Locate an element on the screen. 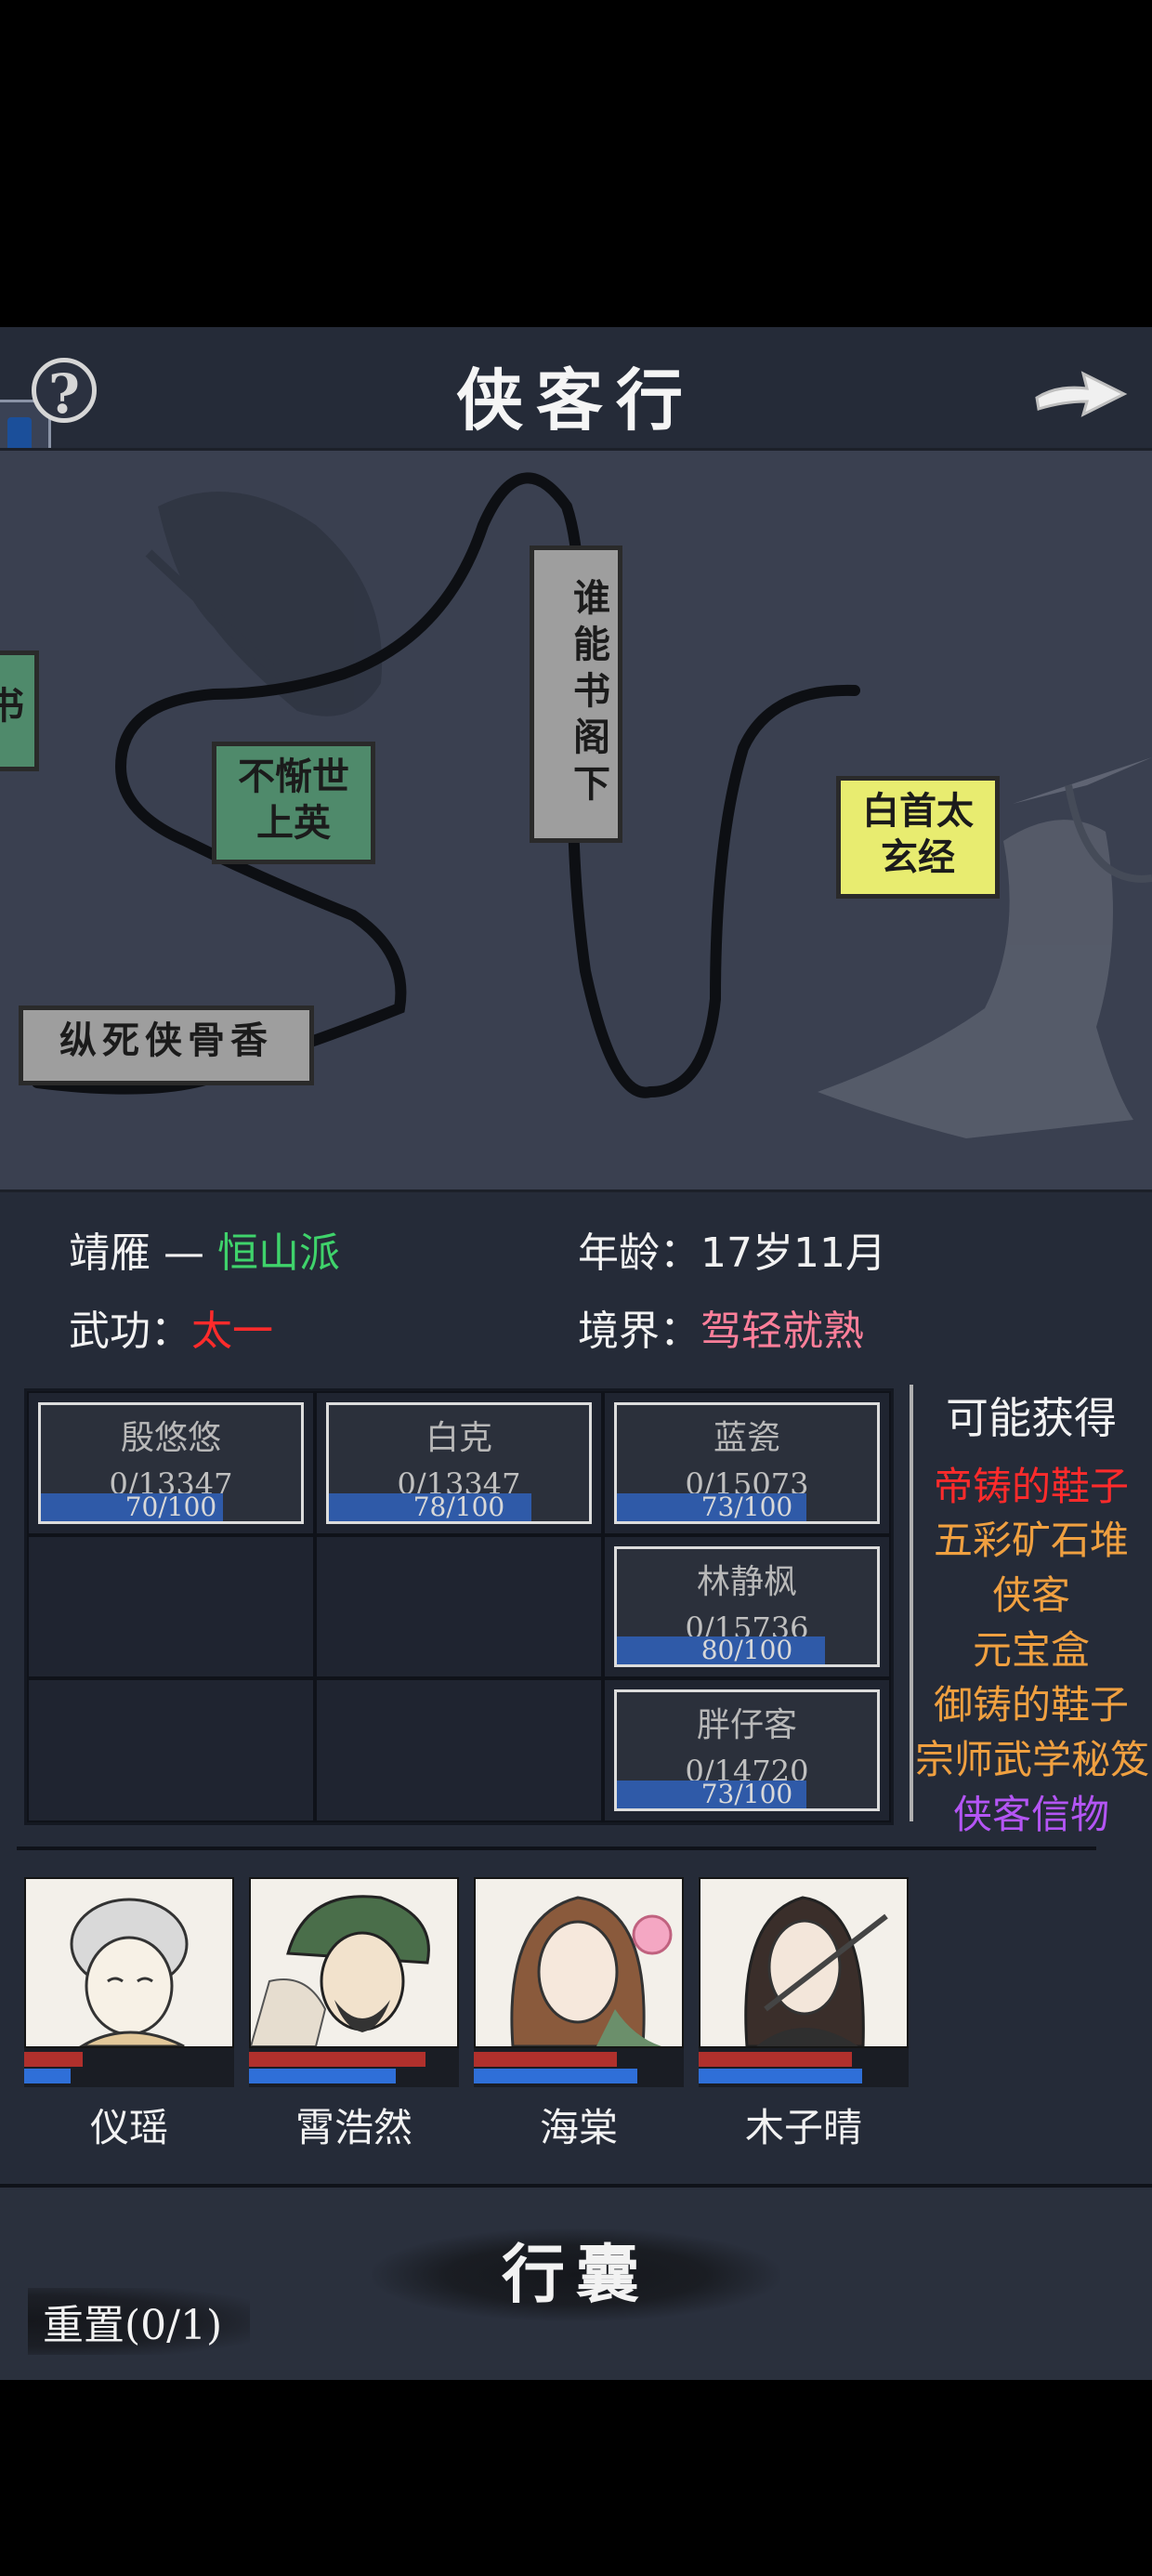  hero-name: 霄浩然 is located at coordinates (353, 2127).